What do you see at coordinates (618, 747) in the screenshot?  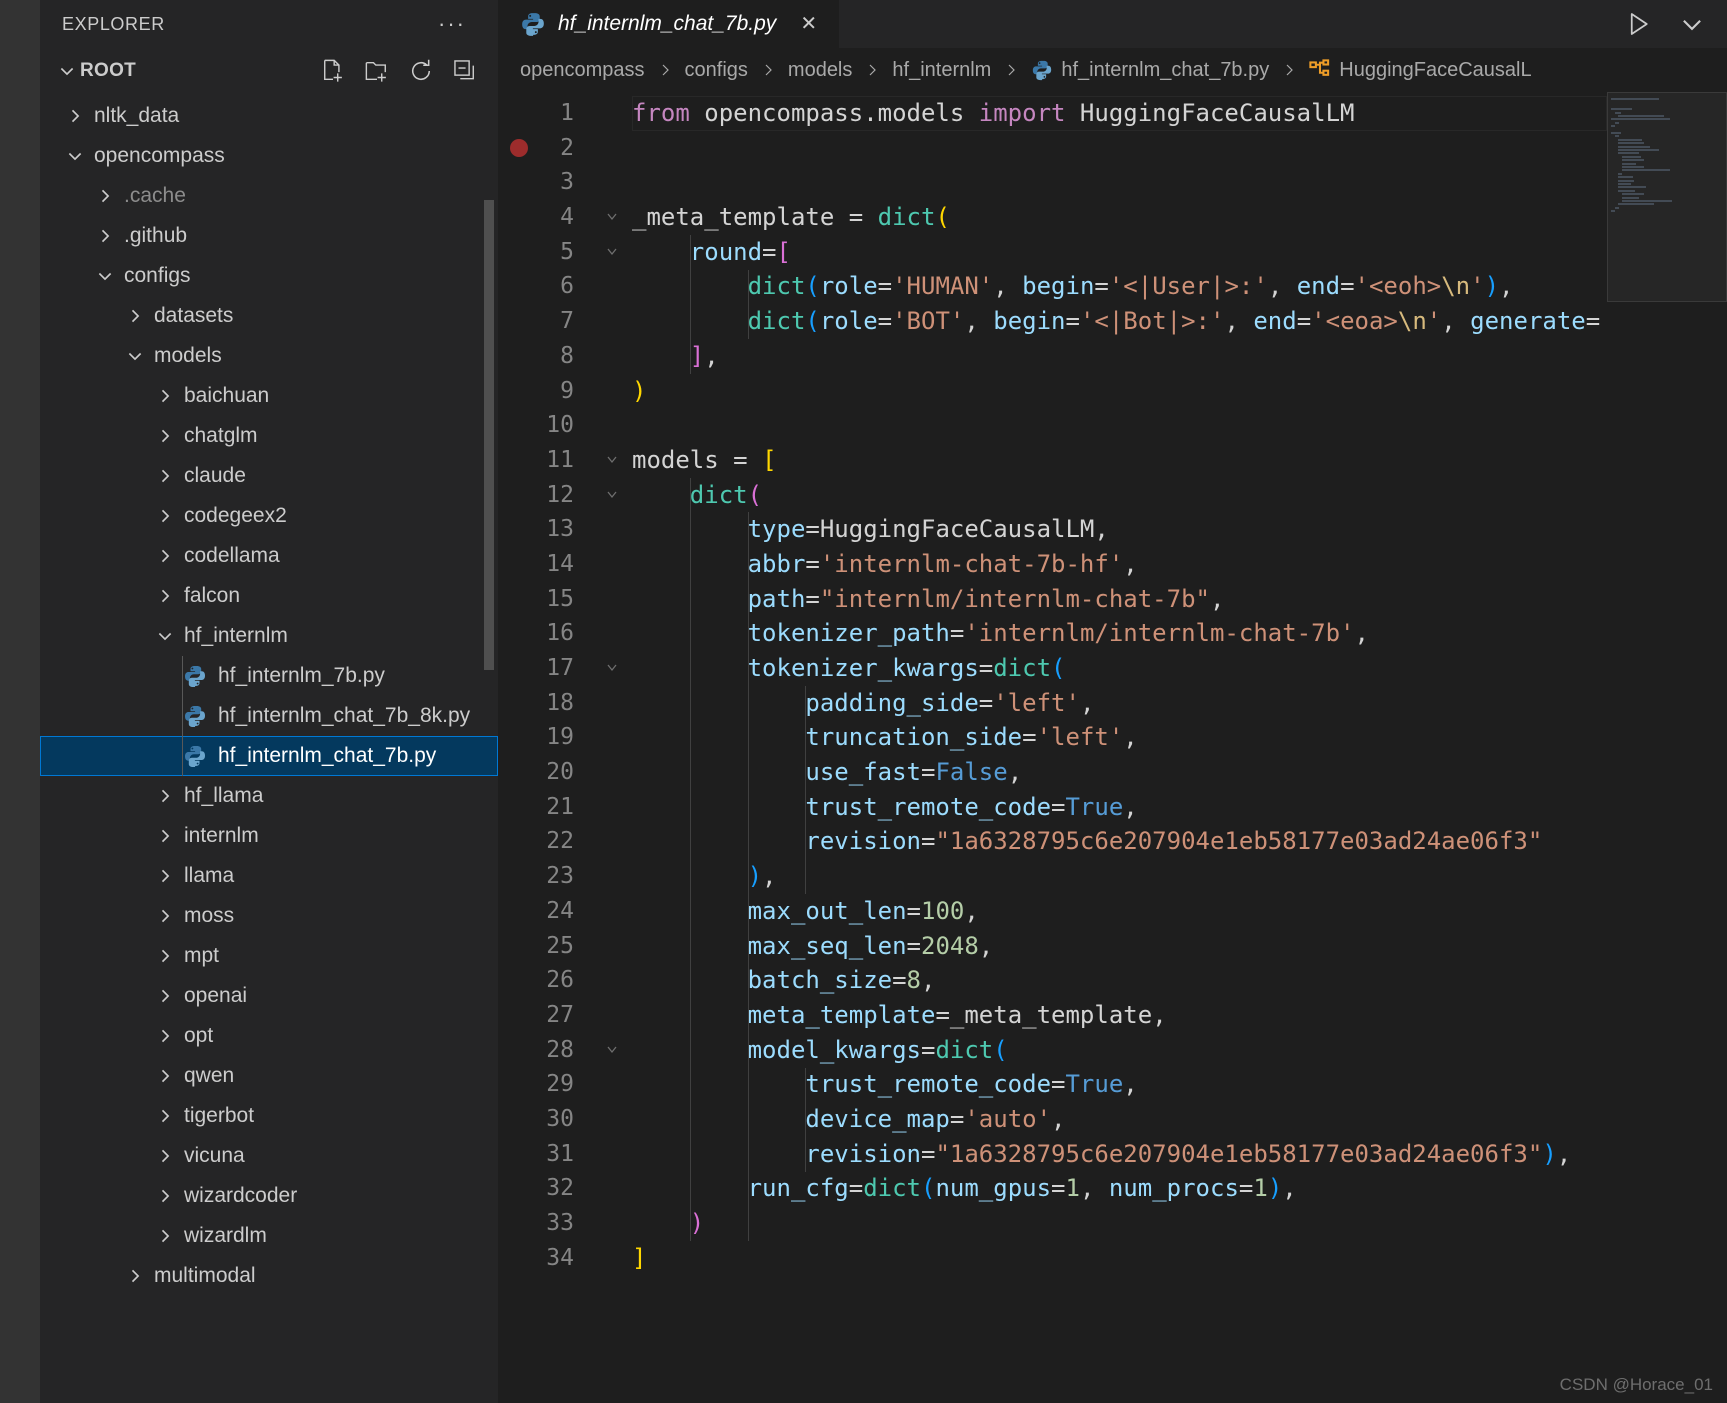 I see `fold-gutter` at bounding box center [618, 747].